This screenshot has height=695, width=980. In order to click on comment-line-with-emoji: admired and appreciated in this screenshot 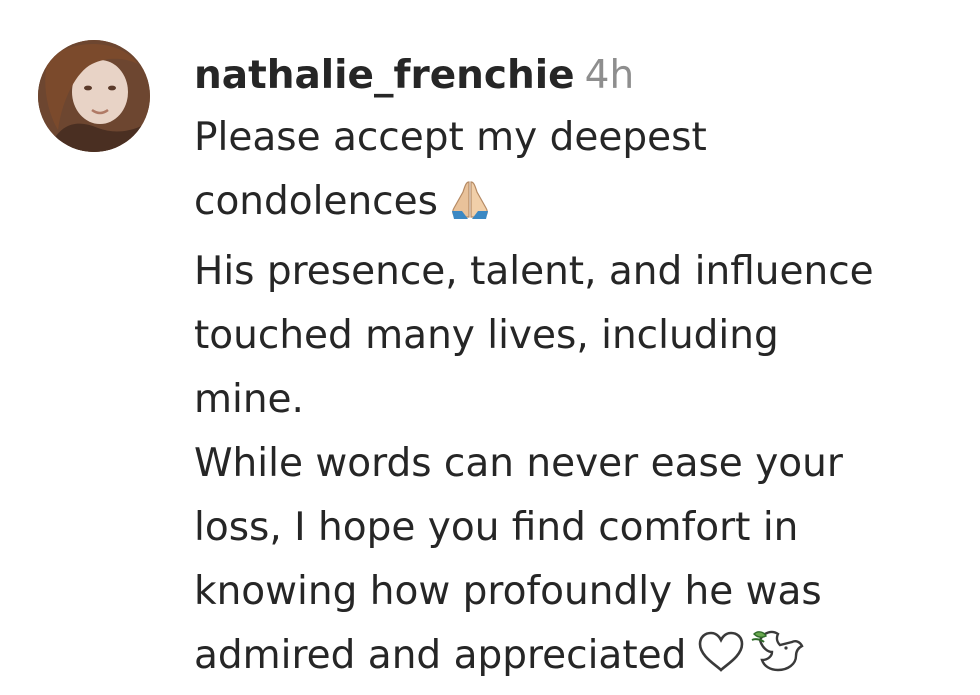, I will do `click(579, 659)`.